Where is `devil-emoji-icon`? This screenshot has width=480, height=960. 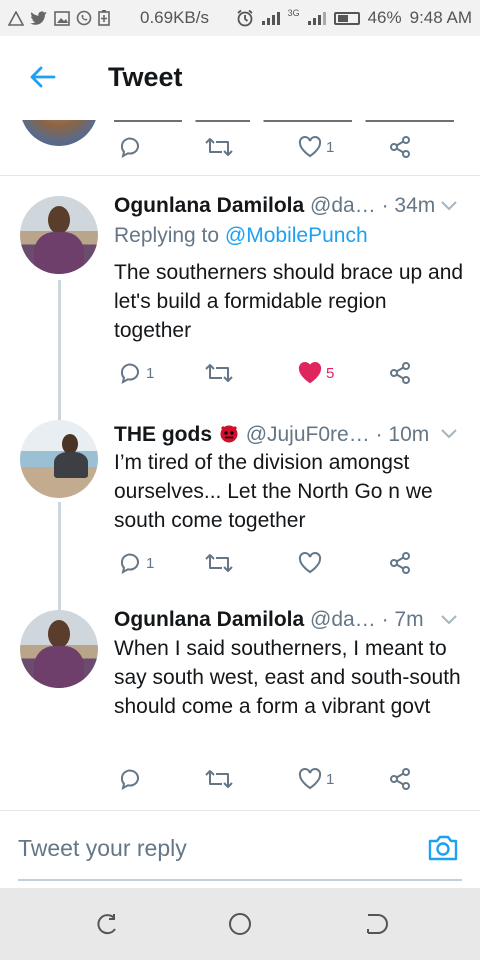
devil-emoji-icon is located at coordinates (229, 434).